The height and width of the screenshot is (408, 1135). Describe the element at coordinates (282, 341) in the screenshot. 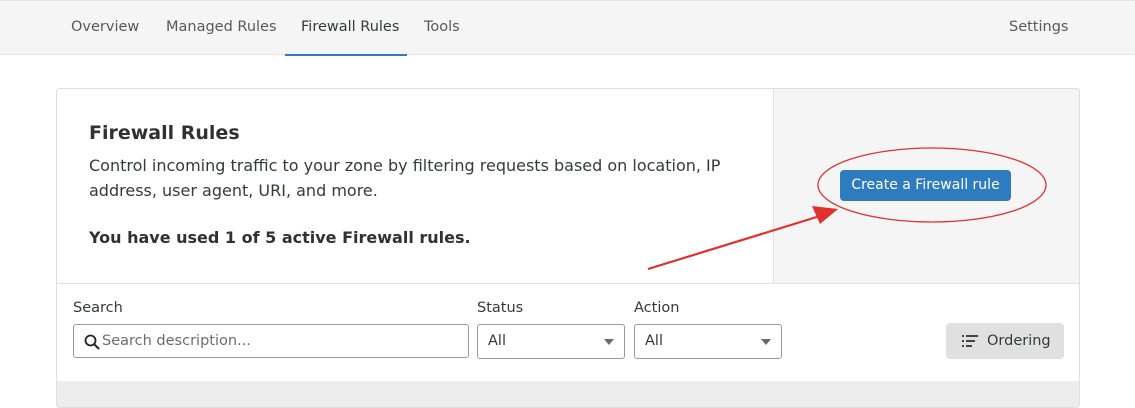

I see `search-input` at that location.